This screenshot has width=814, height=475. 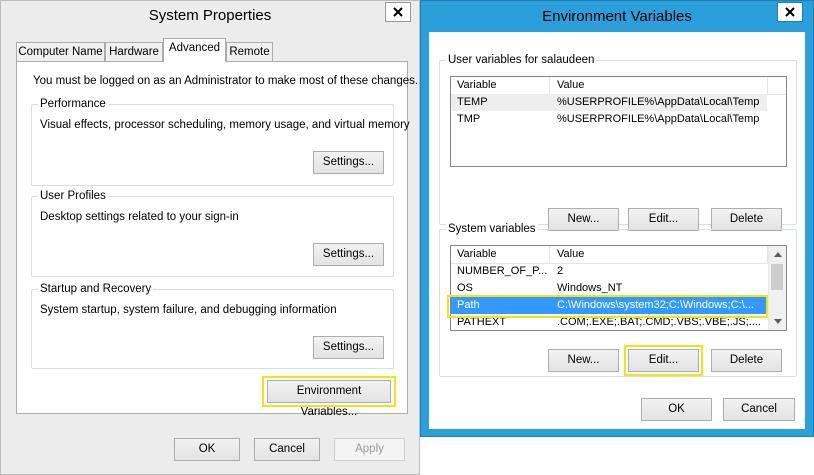 What do you see at coordinates (746, 219) in the screenshot?
I see `user-delete-button: Delete` at bounding box center [746, 219].